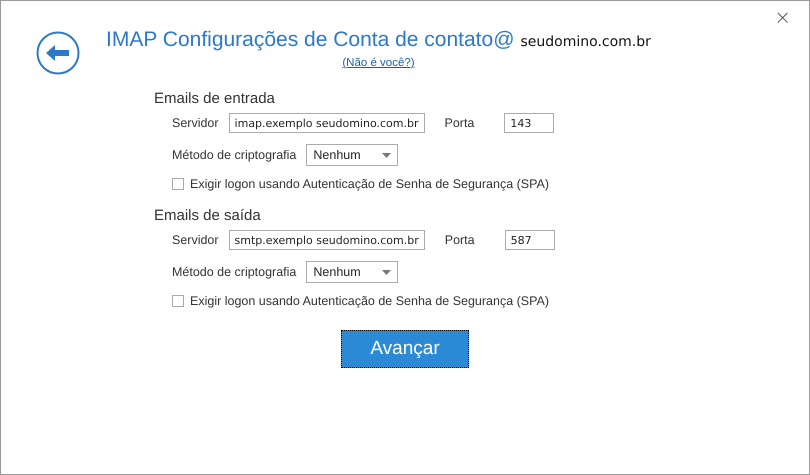  Describe the element at coordinates (326, 123) in the screenshot. I see `server-field: imap.exemplo seudomino.com.br` at that location.